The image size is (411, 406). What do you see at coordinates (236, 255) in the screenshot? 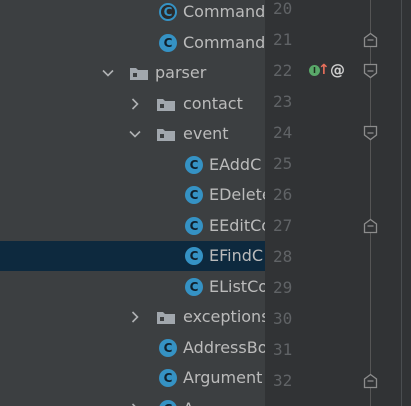
I see `tree-node-label: EFindC` at bounding box center [236, 255].